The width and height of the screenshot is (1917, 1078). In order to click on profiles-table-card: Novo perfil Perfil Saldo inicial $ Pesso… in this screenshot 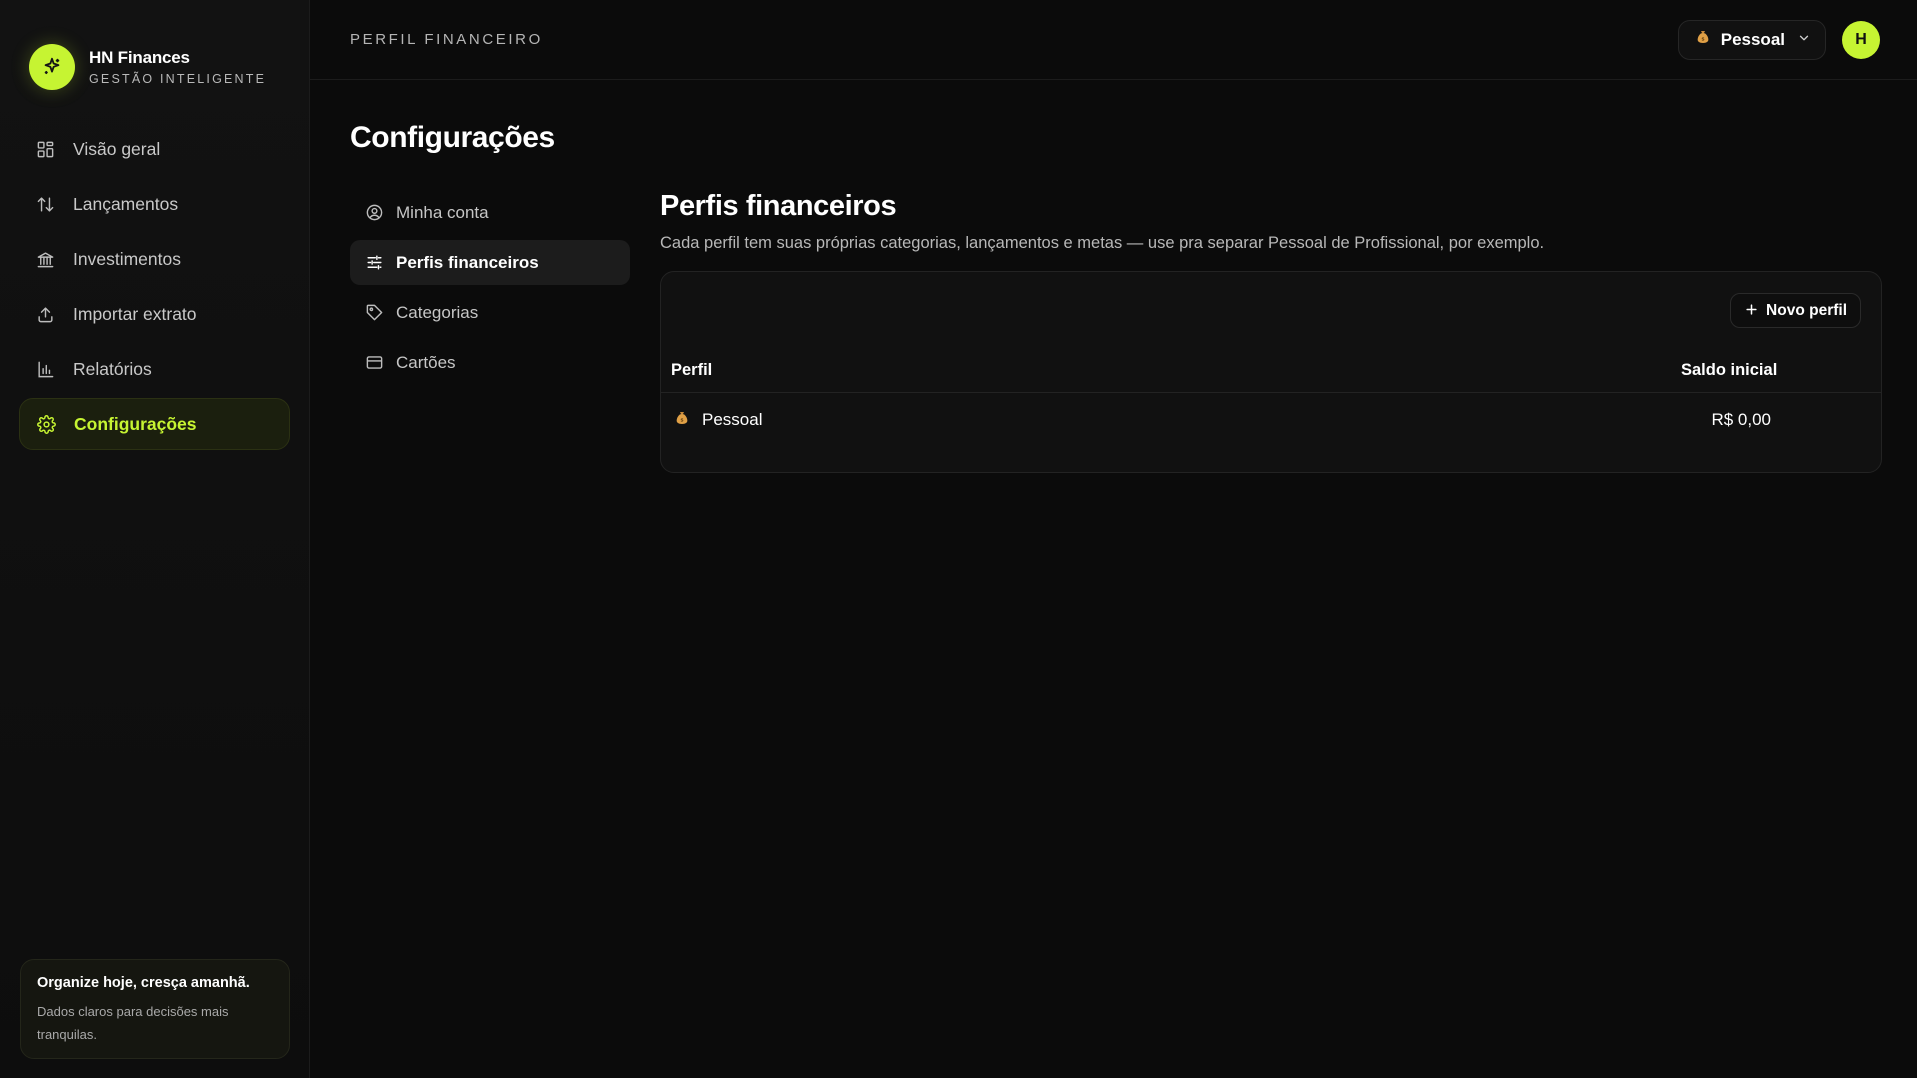, I will do `click(1271, 372)`.